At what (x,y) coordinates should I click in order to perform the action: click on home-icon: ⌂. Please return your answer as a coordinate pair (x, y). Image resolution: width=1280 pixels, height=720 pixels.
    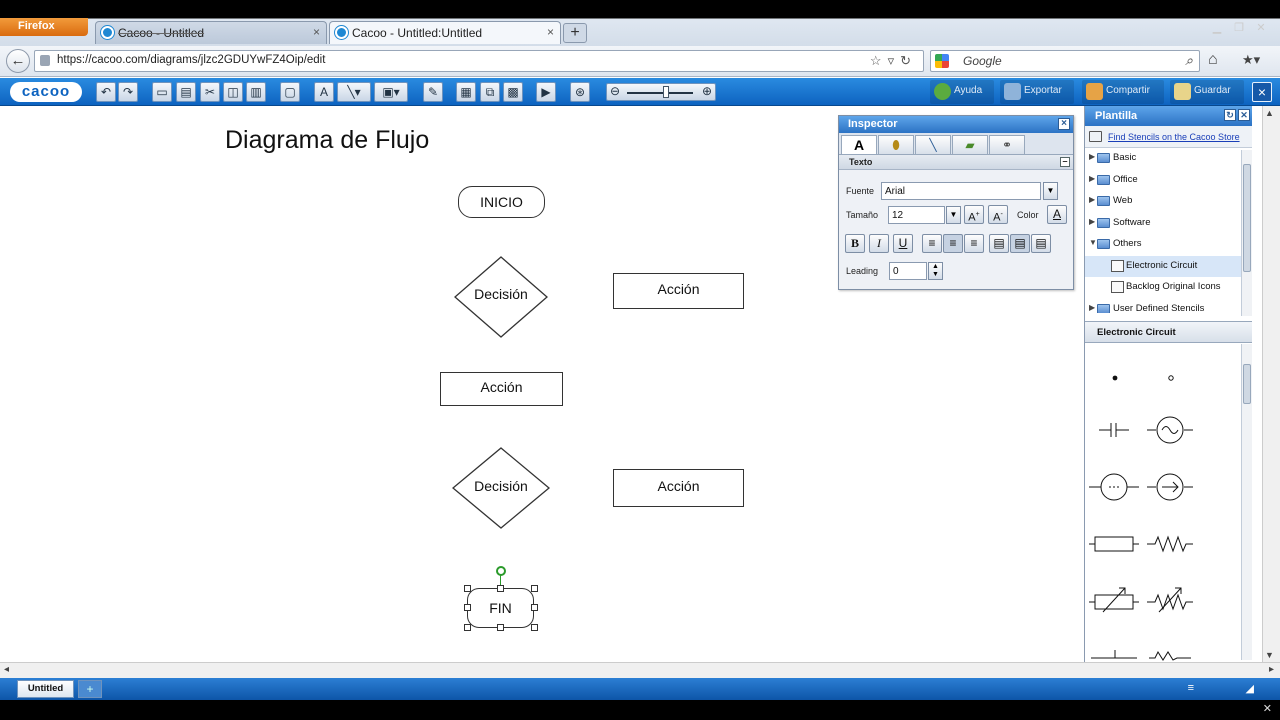
    Looking at the image, I should click on (1213, 60).